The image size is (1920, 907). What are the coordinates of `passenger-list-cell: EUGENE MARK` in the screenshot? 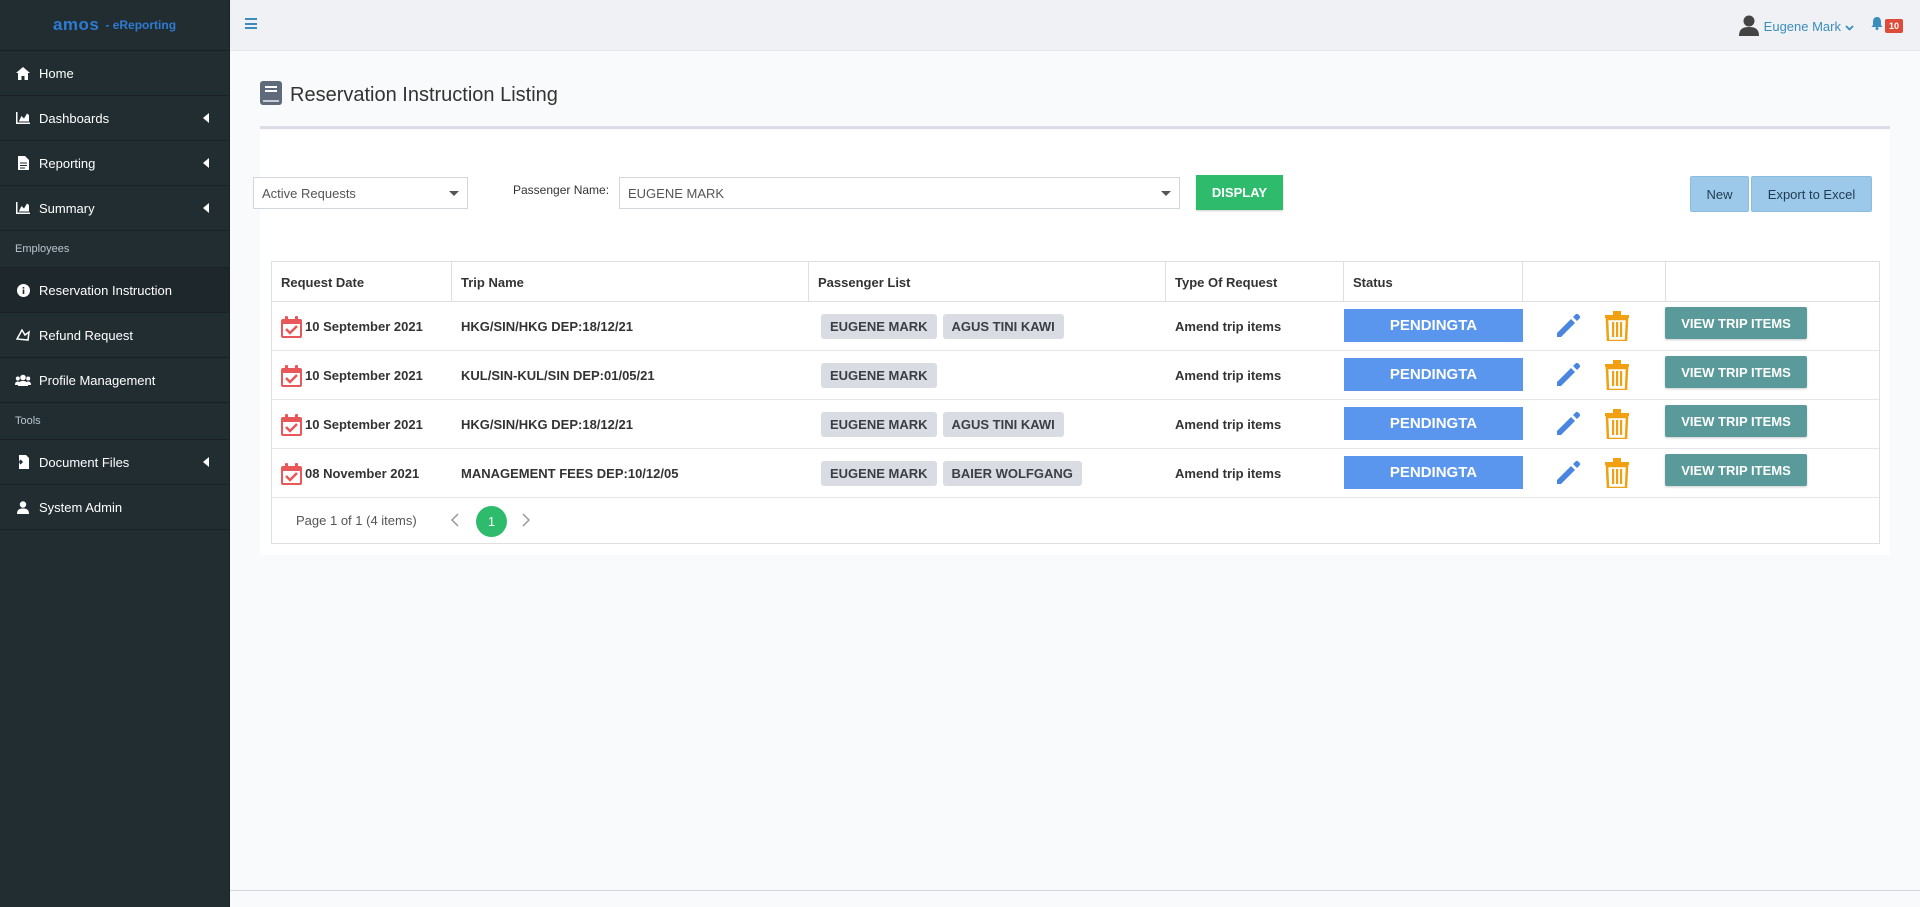 It's located at (882, 375).